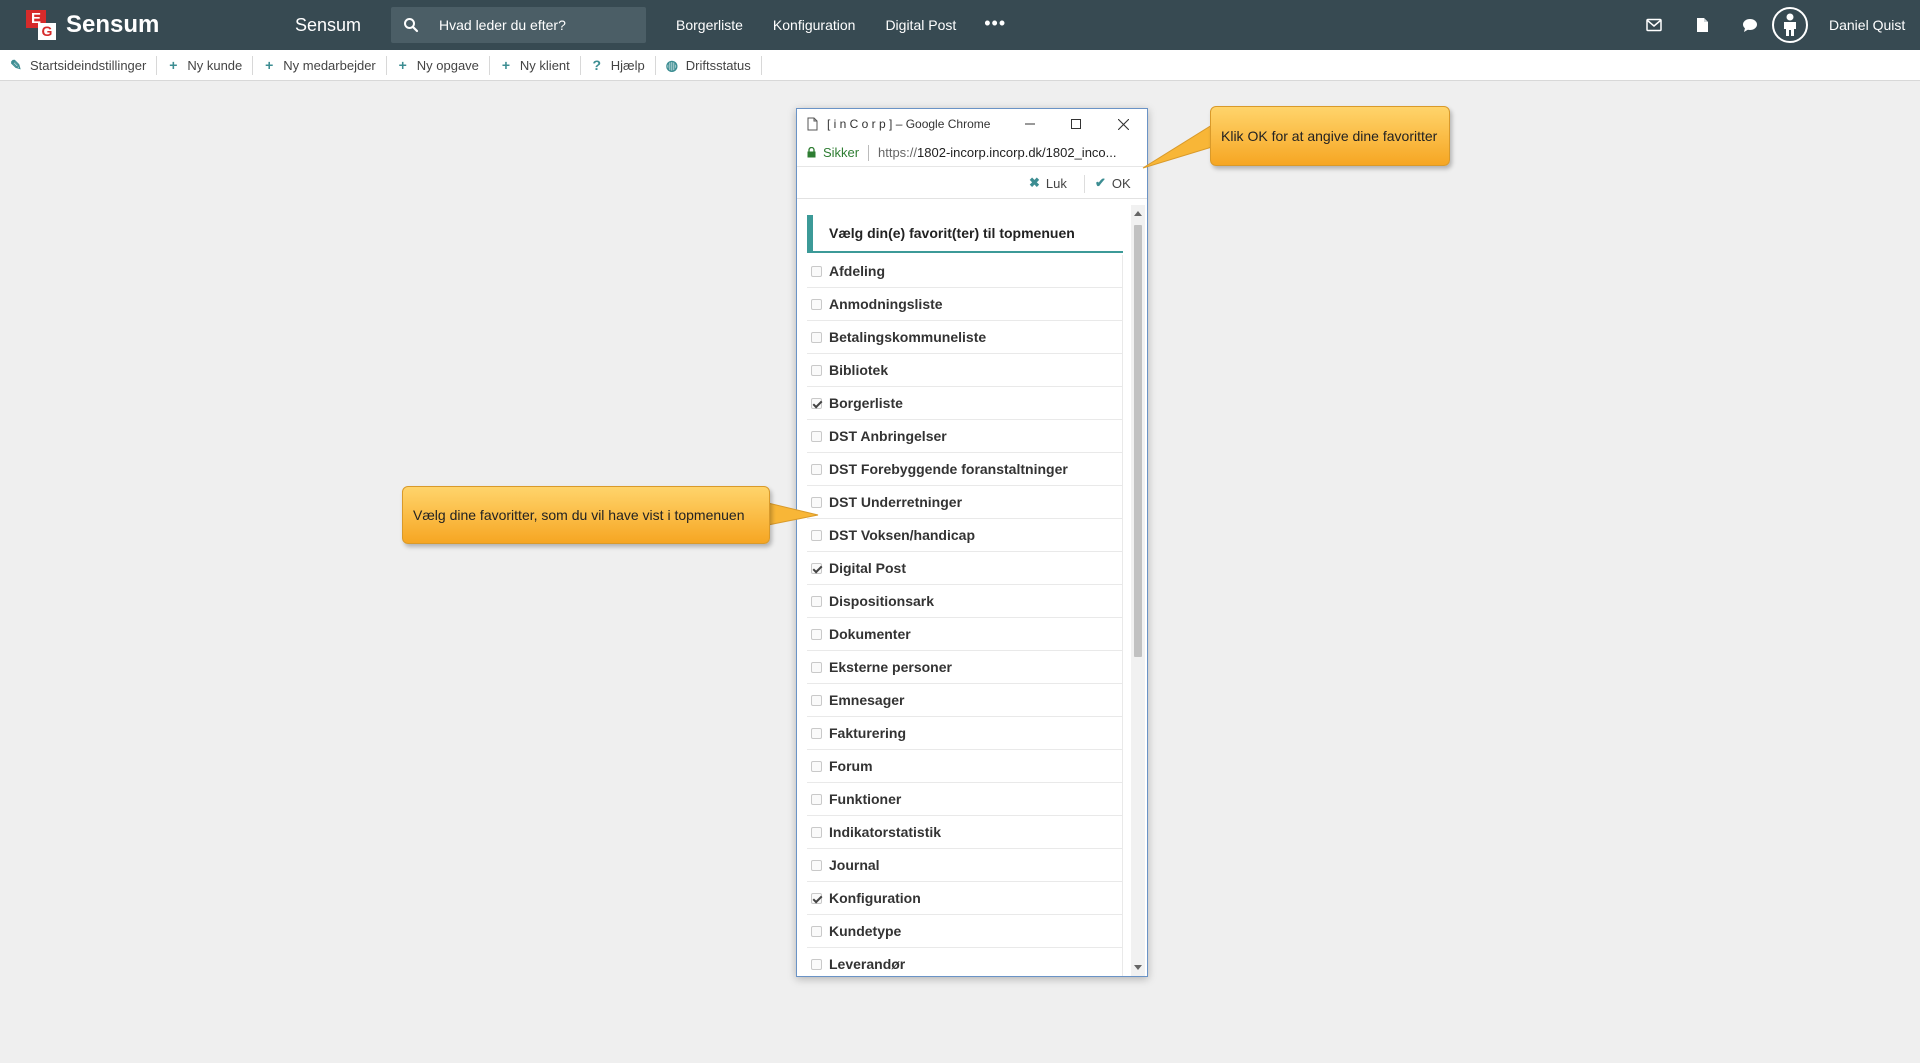 The image size is (1920, 1063). What do you see at coordinates (965, 403) in the screenshot?
I see `favorite-row: Borgerliste` at bounding box center [965, 403].